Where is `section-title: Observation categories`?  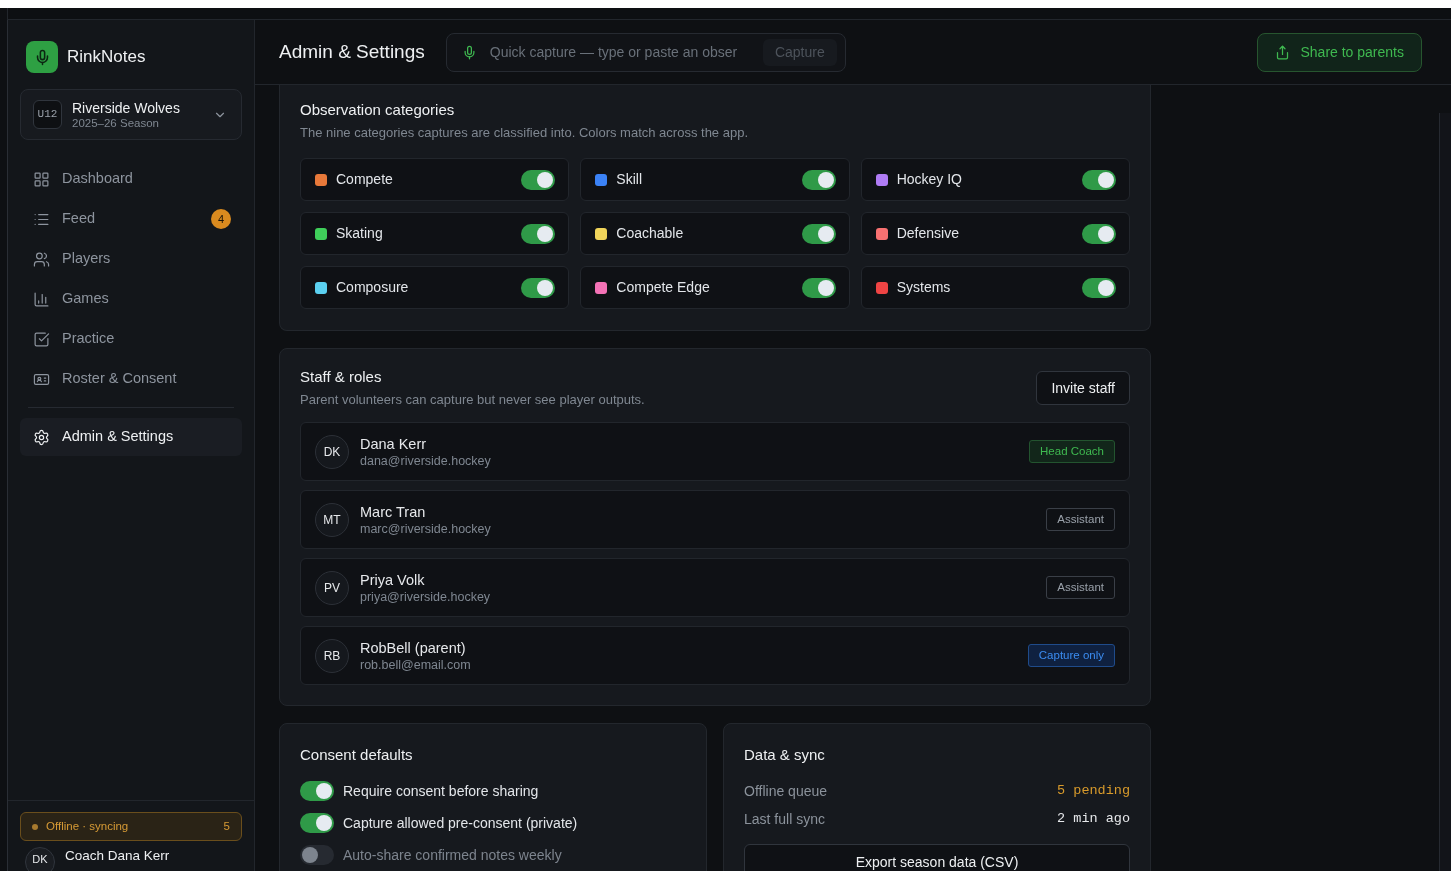 section-title: Observation categories is located at coordinates (378, 110).